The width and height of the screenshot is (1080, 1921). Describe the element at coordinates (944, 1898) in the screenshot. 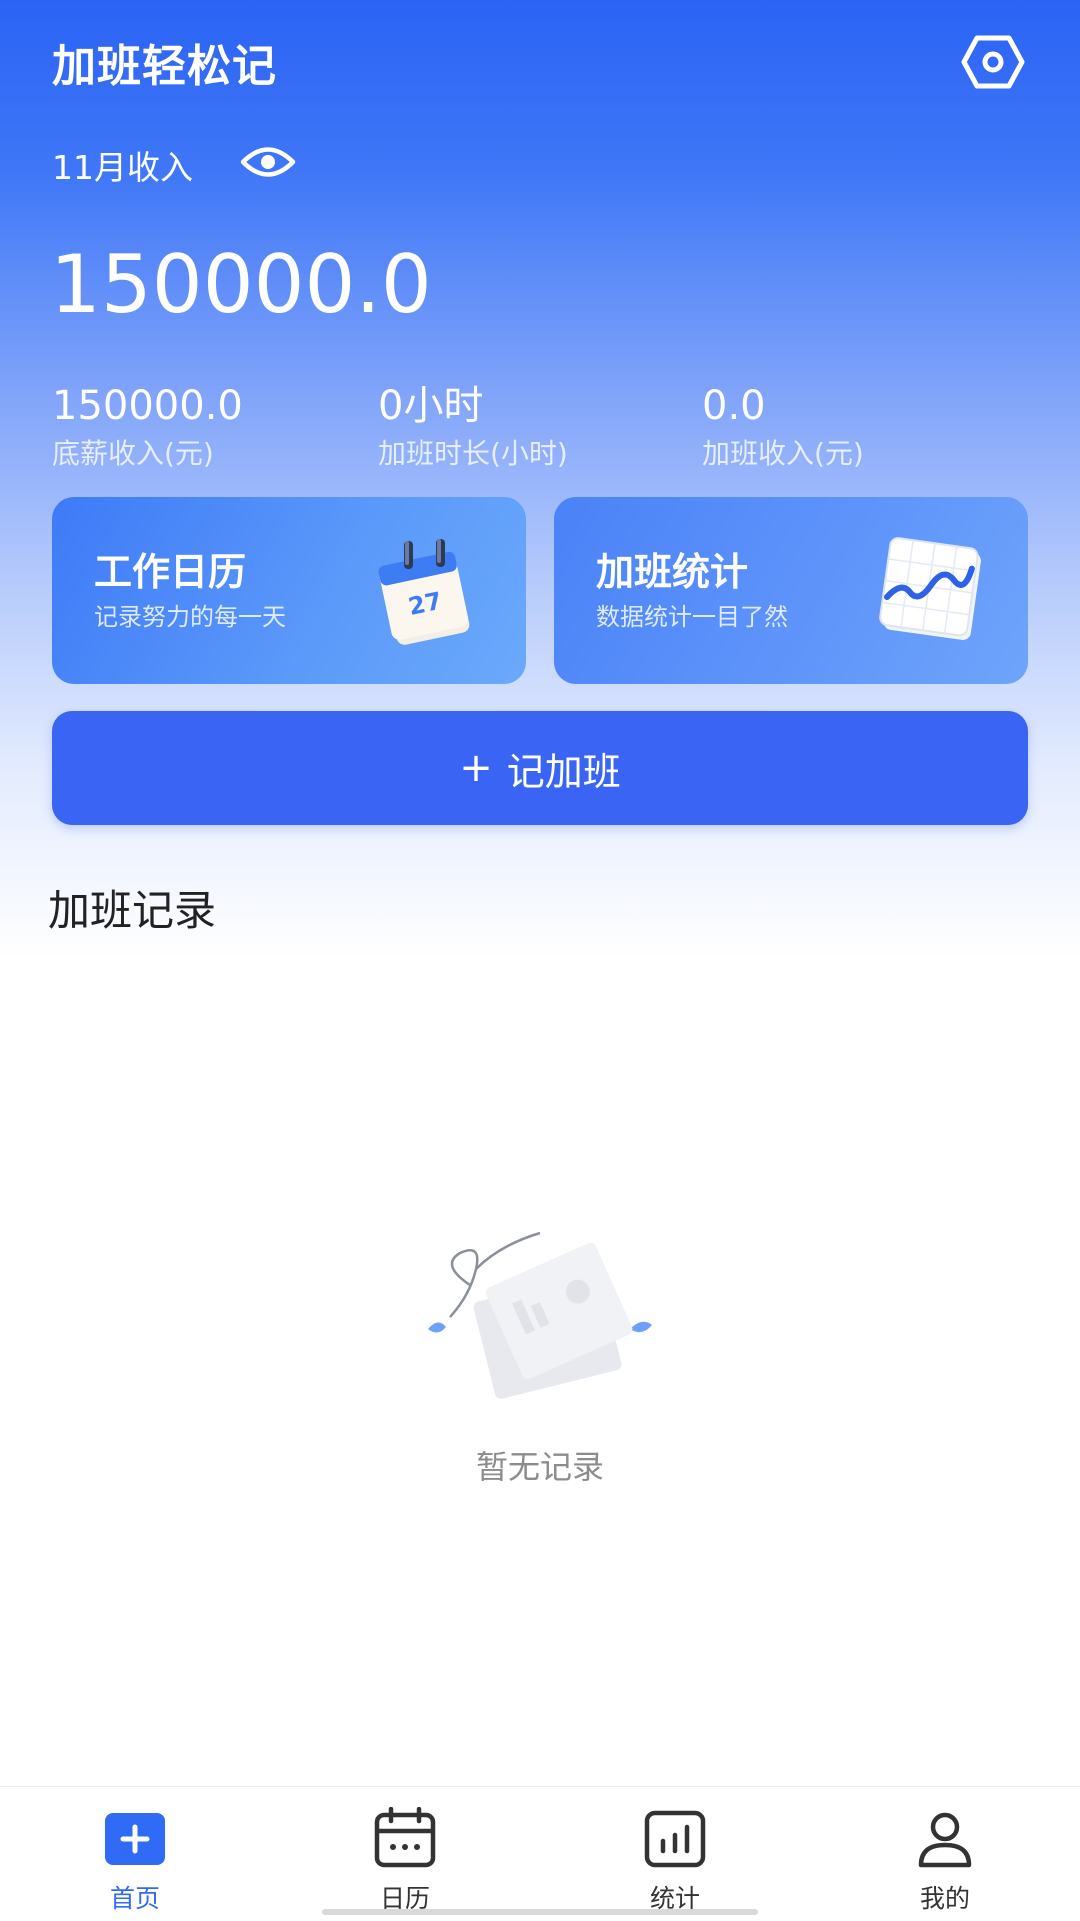

I see `tab-label: 我的` at that location.